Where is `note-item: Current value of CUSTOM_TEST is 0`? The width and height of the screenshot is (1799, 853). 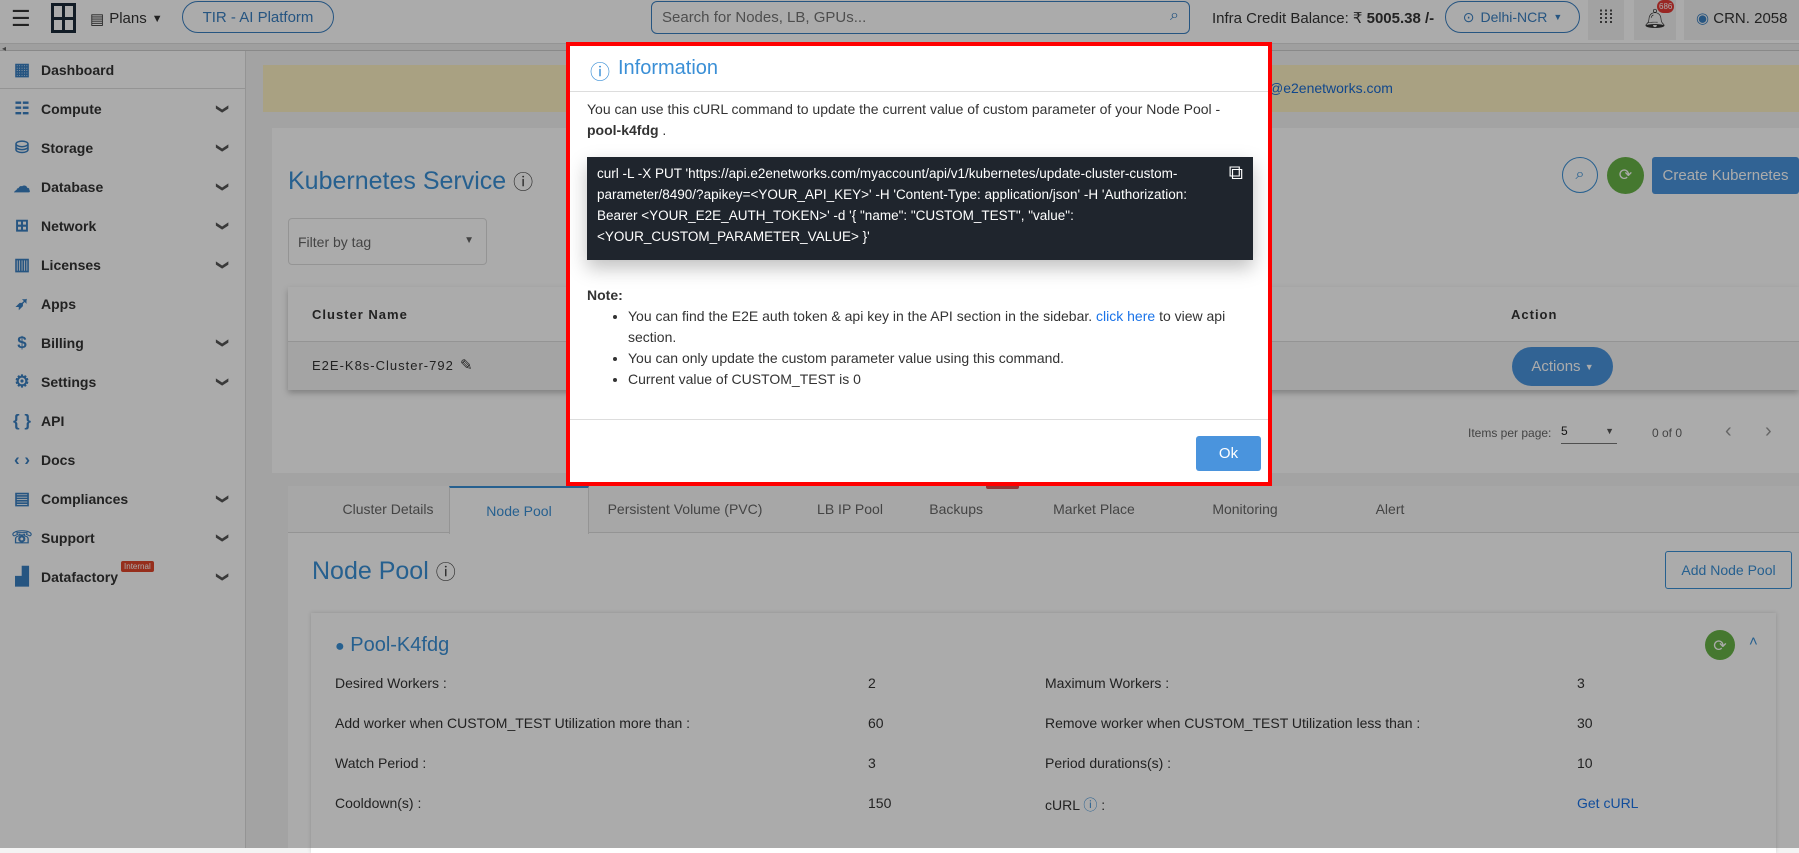 note-item: Current value of CUSTOM_TEST is 0 is located at coordinates (934, 379).